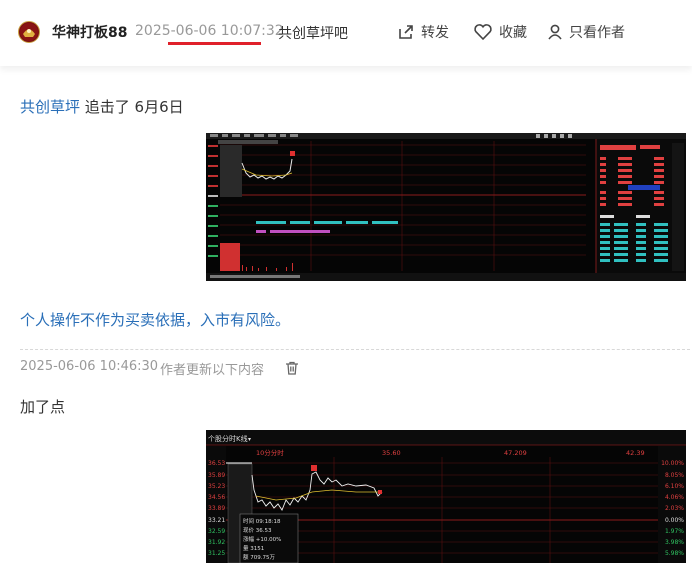 The width and height of the screenshot is (692, 567). What do you see at coordinates (674, 486) in the screenshot?
I see `pct-tick: 6.10%` at bounding box center [674, 486].